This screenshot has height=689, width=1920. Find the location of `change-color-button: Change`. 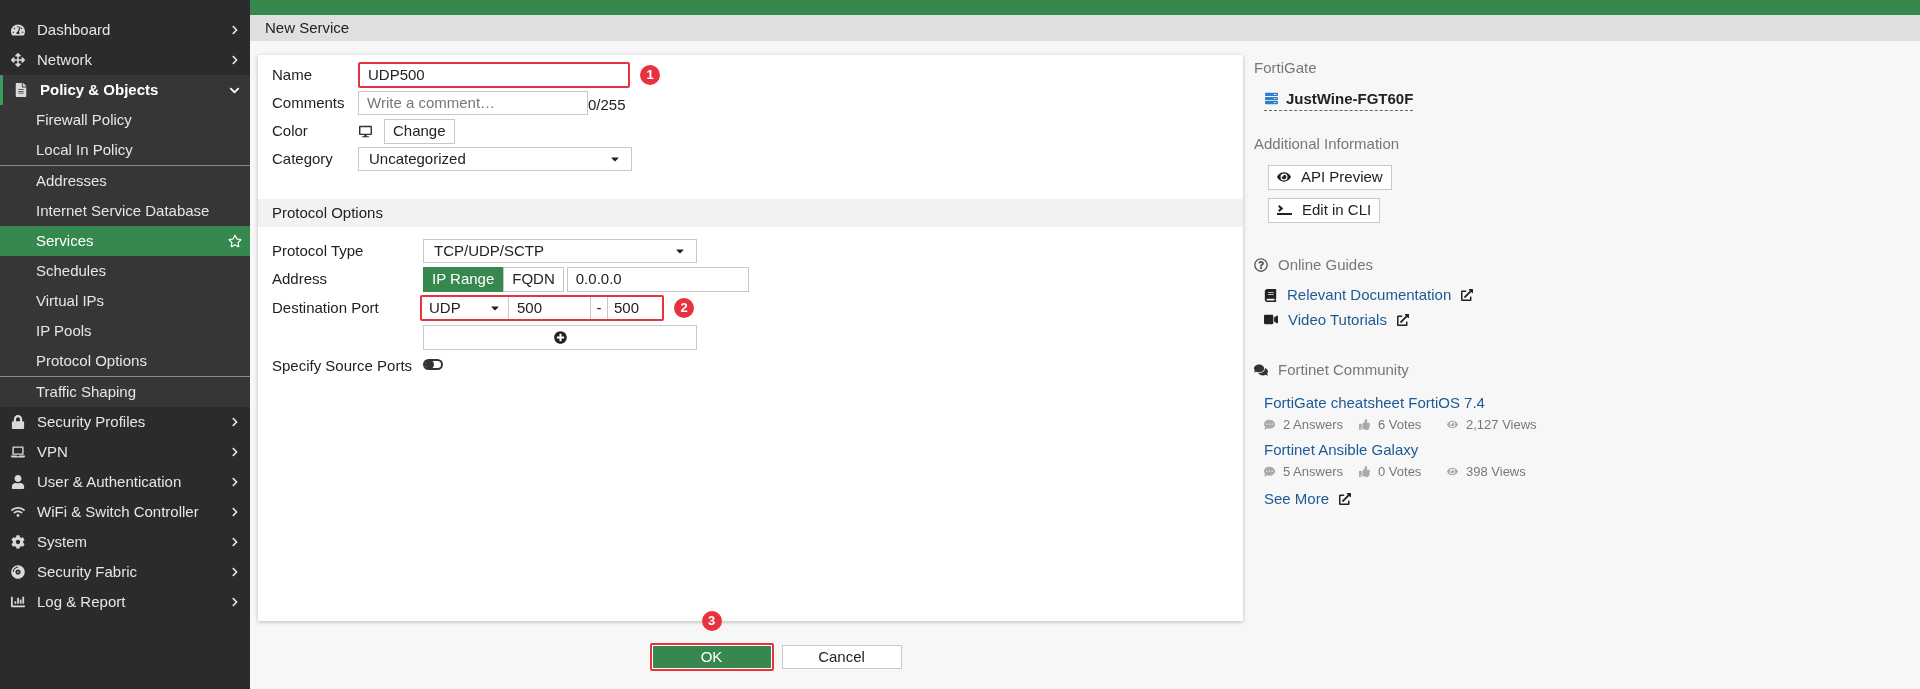

change-color-button: Change is located at coordinates (419, 131).